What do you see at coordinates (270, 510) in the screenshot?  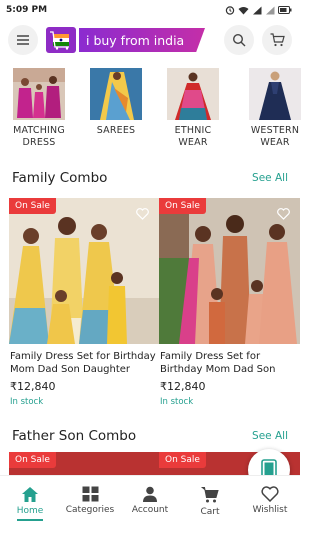 I see `nav-label: Wishlist` at bounding box center [270, 510].